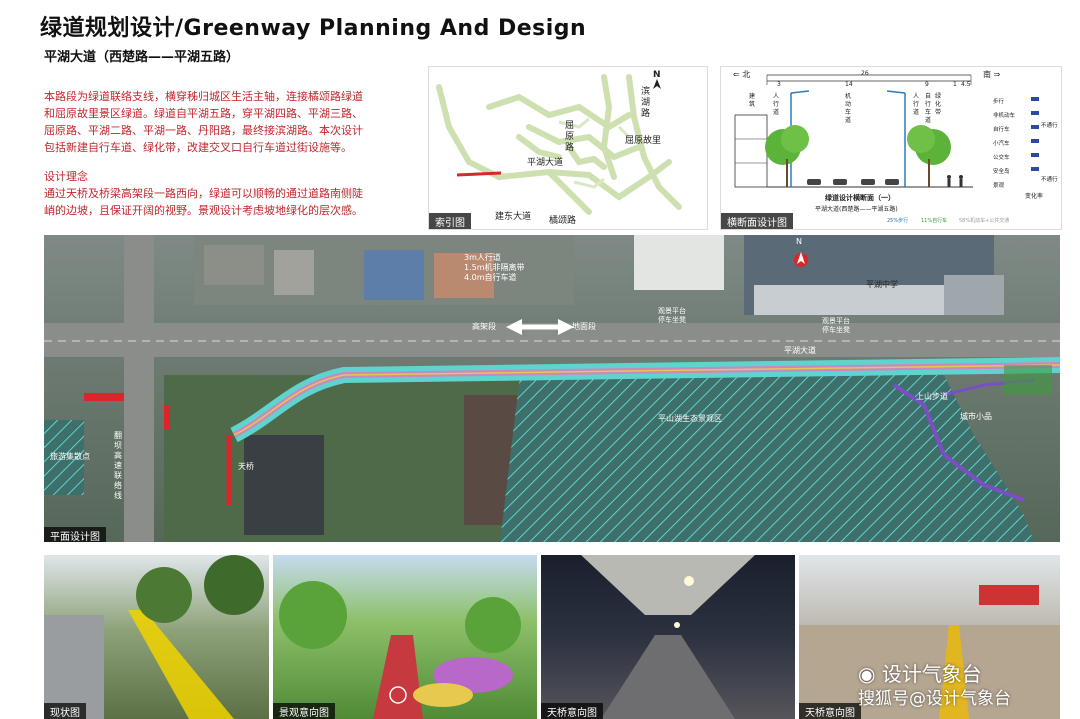  I want to click on cs-note: 25%步行, so click(898, 221).